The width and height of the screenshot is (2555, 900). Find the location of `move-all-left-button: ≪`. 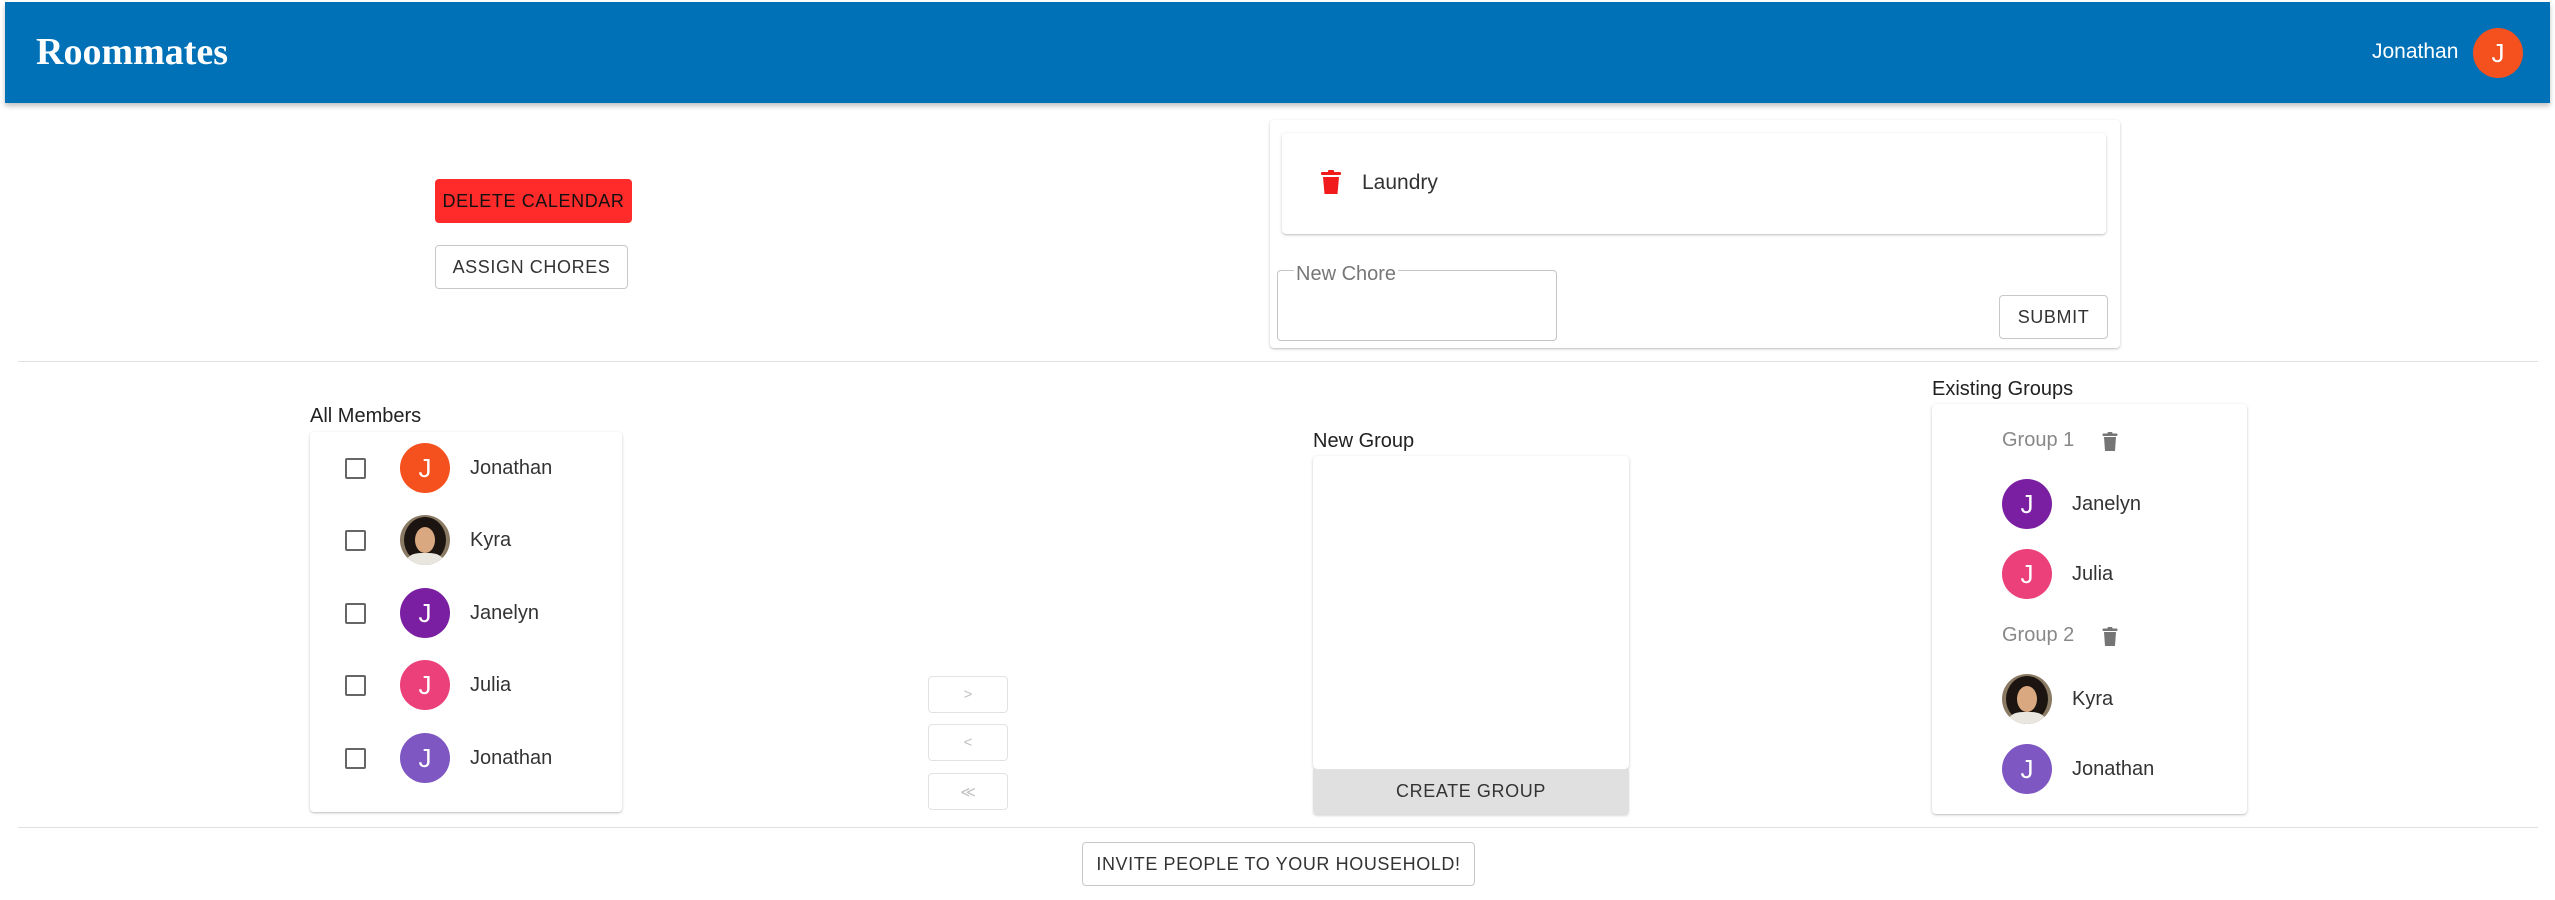

move-all-left-button: ≪ is located at coordinates (968, 791).